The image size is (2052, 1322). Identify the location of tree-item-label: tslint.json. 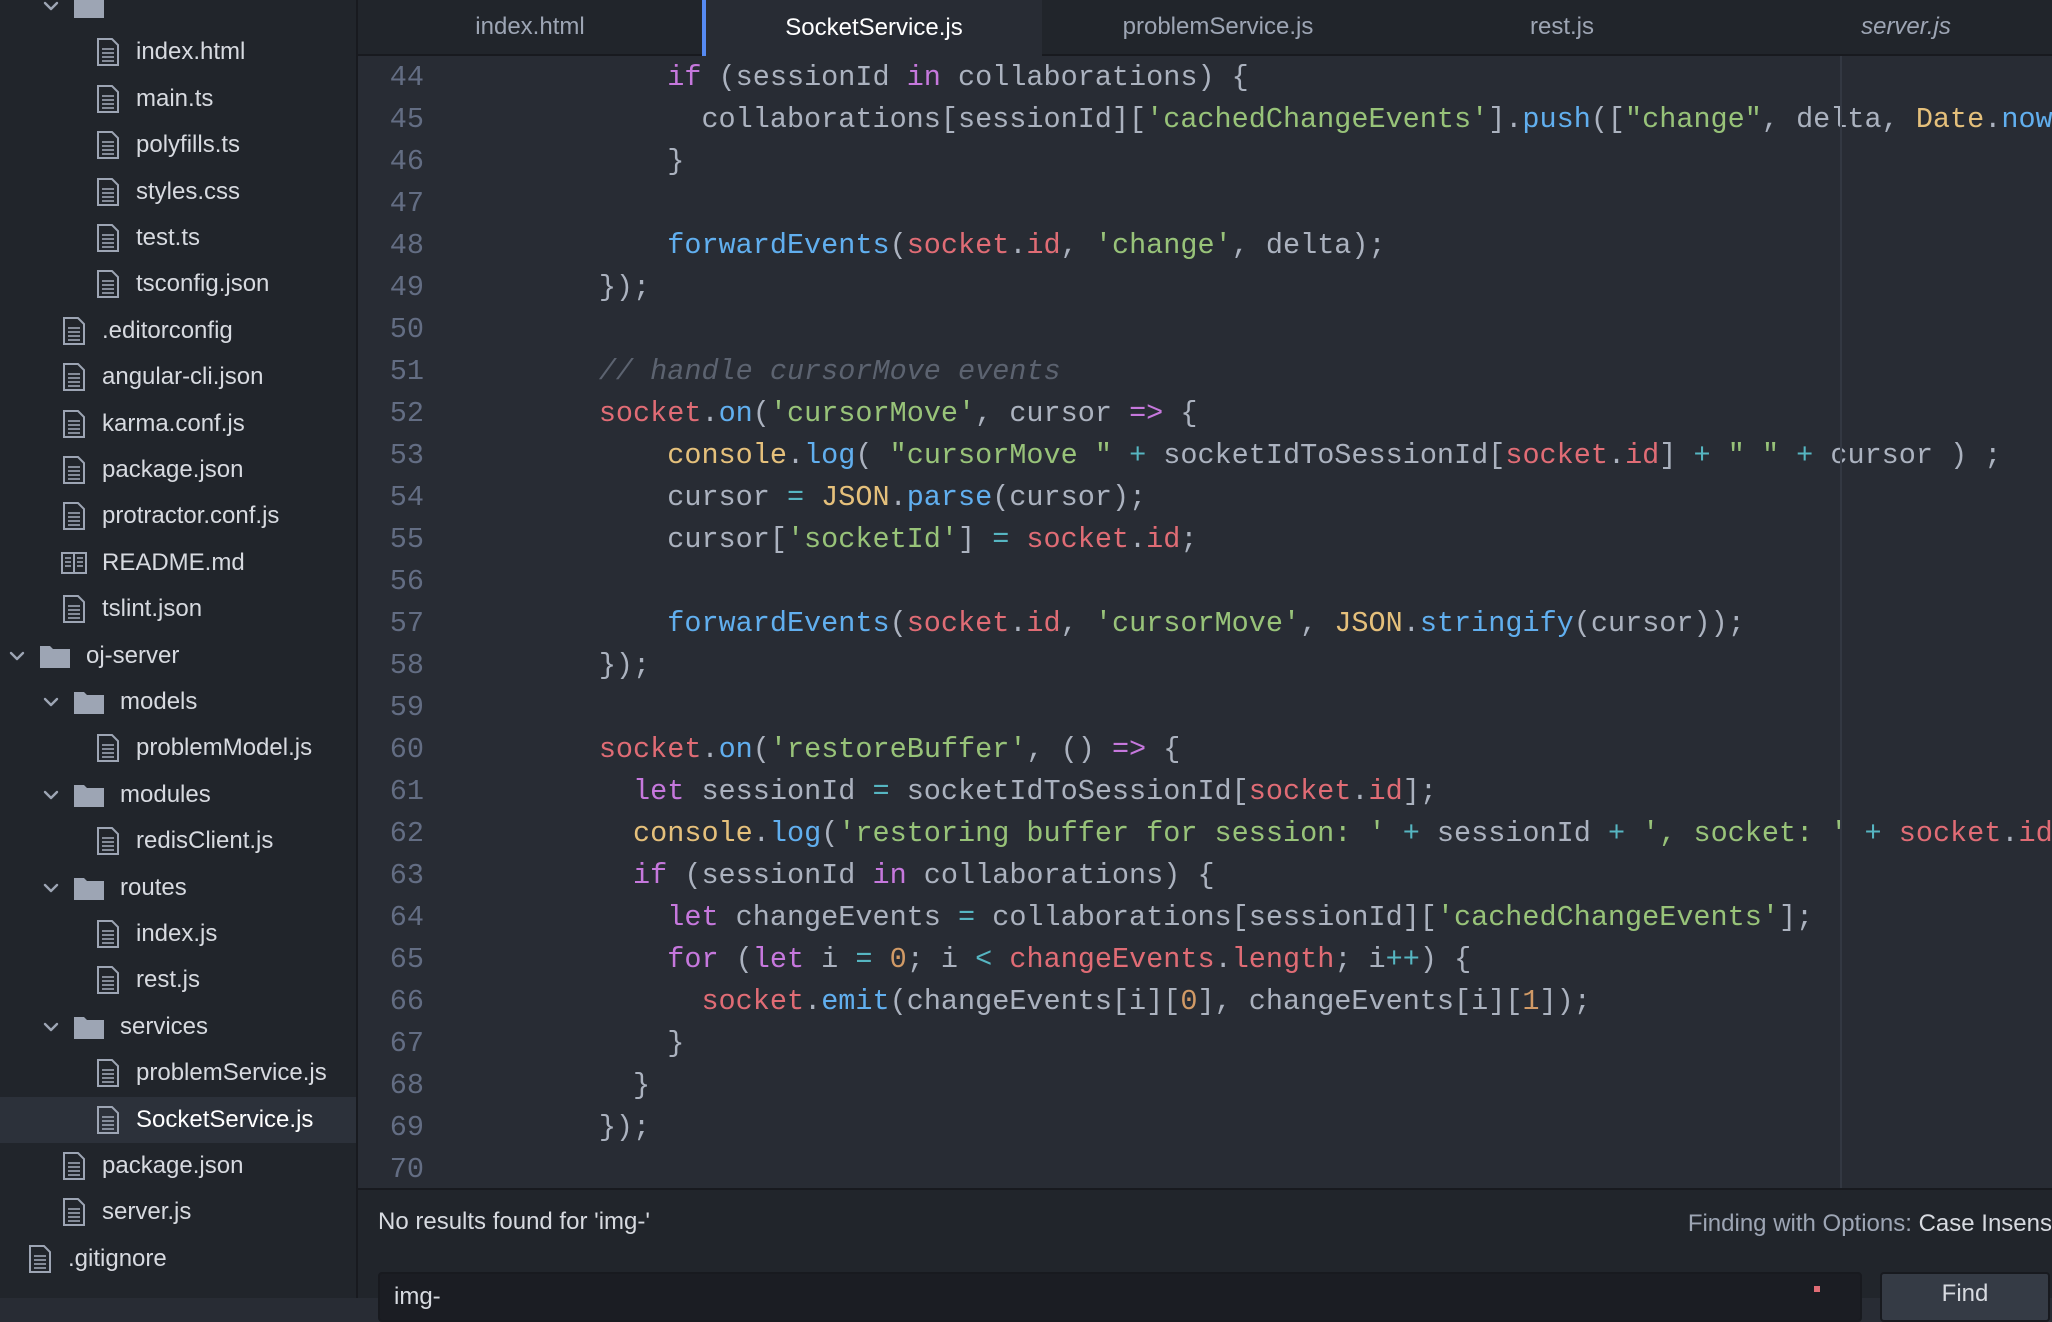
(152, 609).